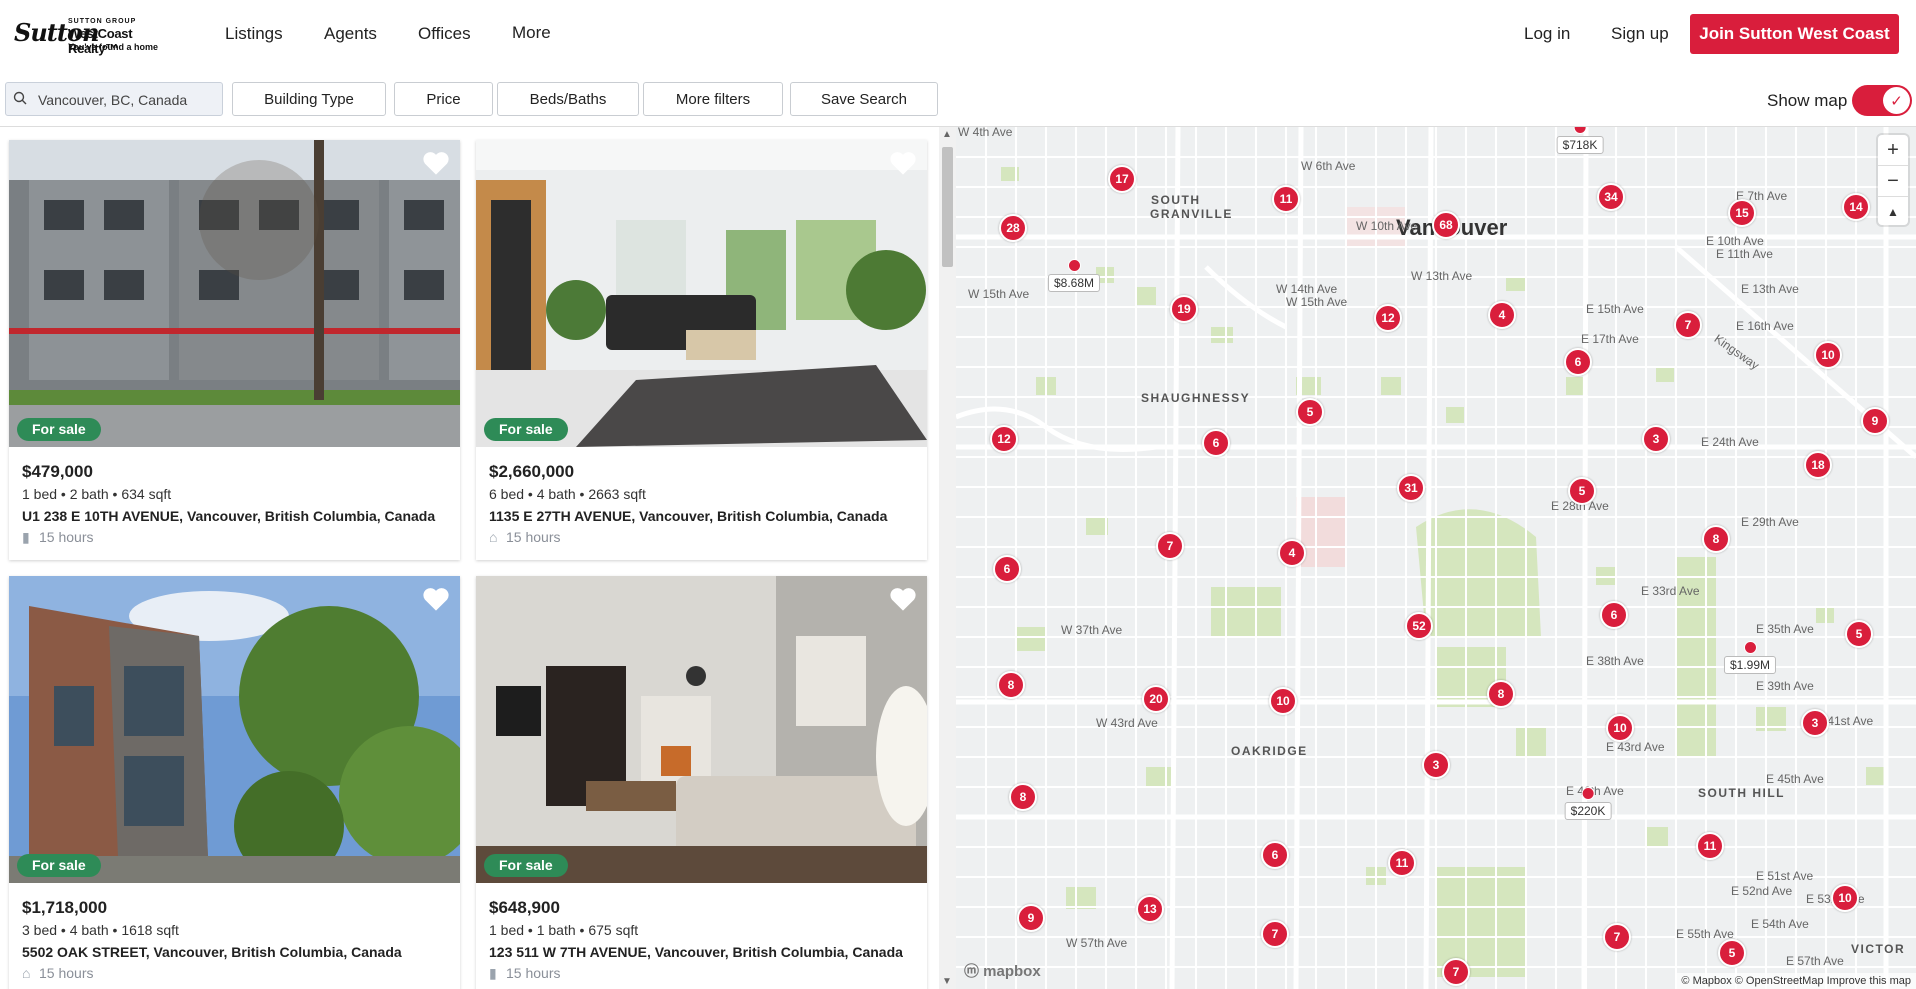 This screenshot has width=1916, height=989. I want to click on show-map-toggle: ✓, so click(1882, 100).